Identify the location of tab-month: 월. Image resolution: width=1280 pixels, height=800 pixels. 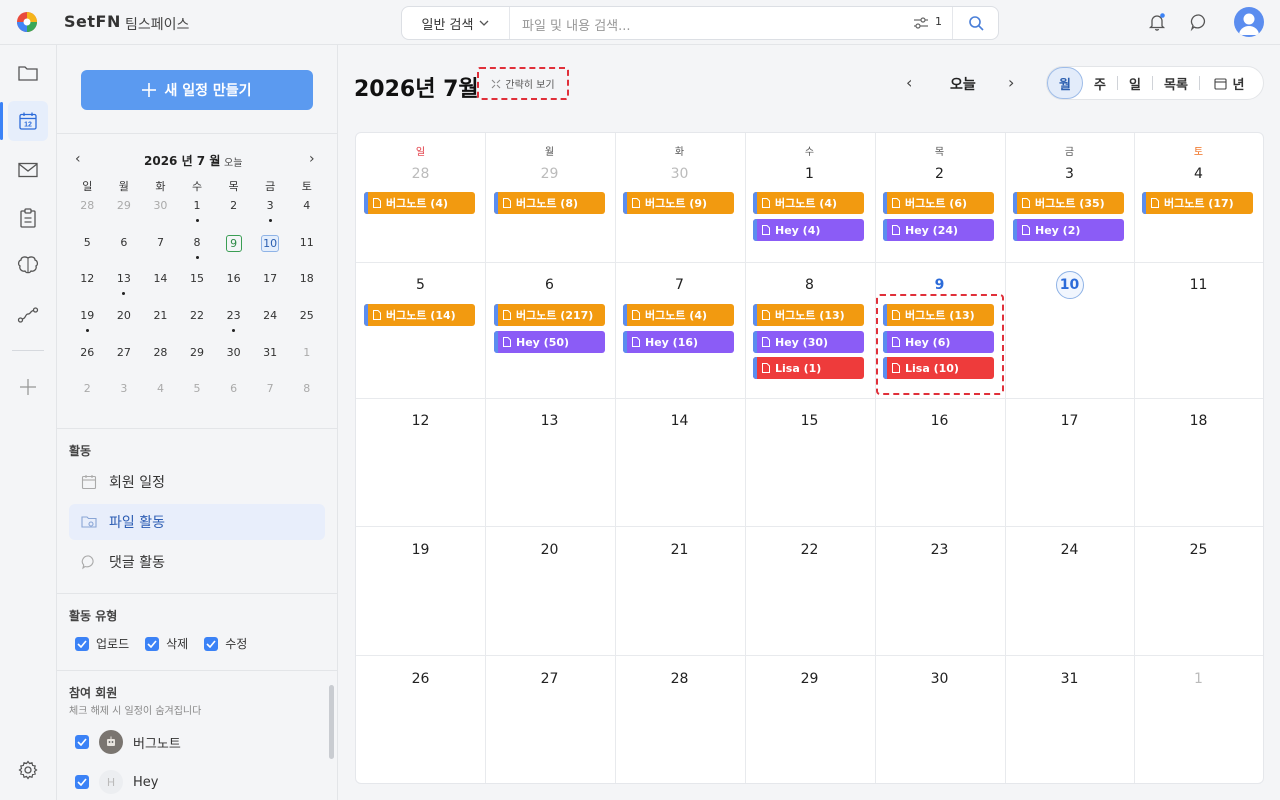
(1065, 83).